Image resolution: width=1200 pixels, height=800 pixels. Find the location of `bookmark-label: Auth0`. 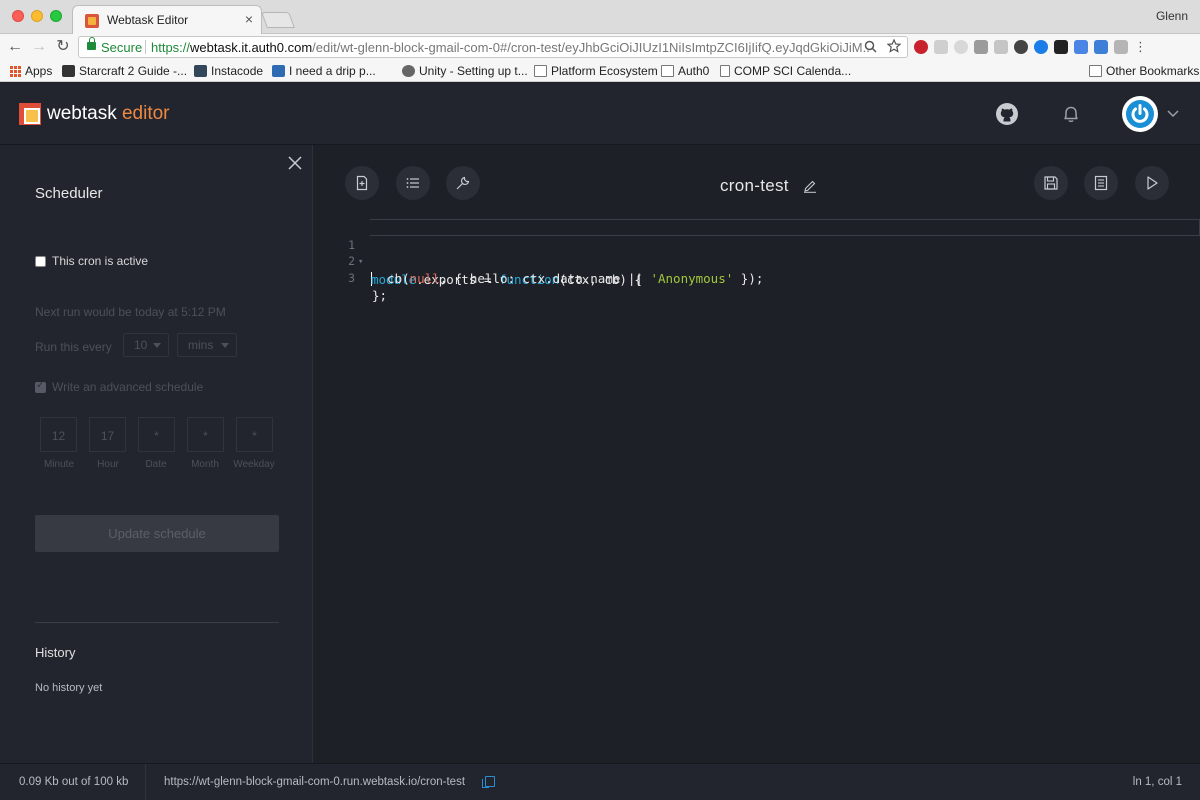

bookmark-label: Auth0 is located at coordinates (694, 71).